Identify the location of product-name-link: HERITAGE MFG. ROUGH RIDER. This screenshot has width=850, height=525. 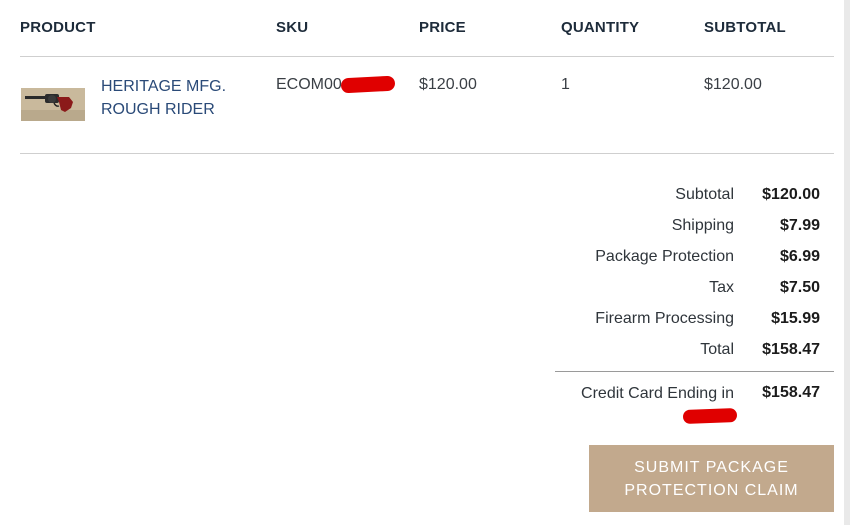
(181, 98).